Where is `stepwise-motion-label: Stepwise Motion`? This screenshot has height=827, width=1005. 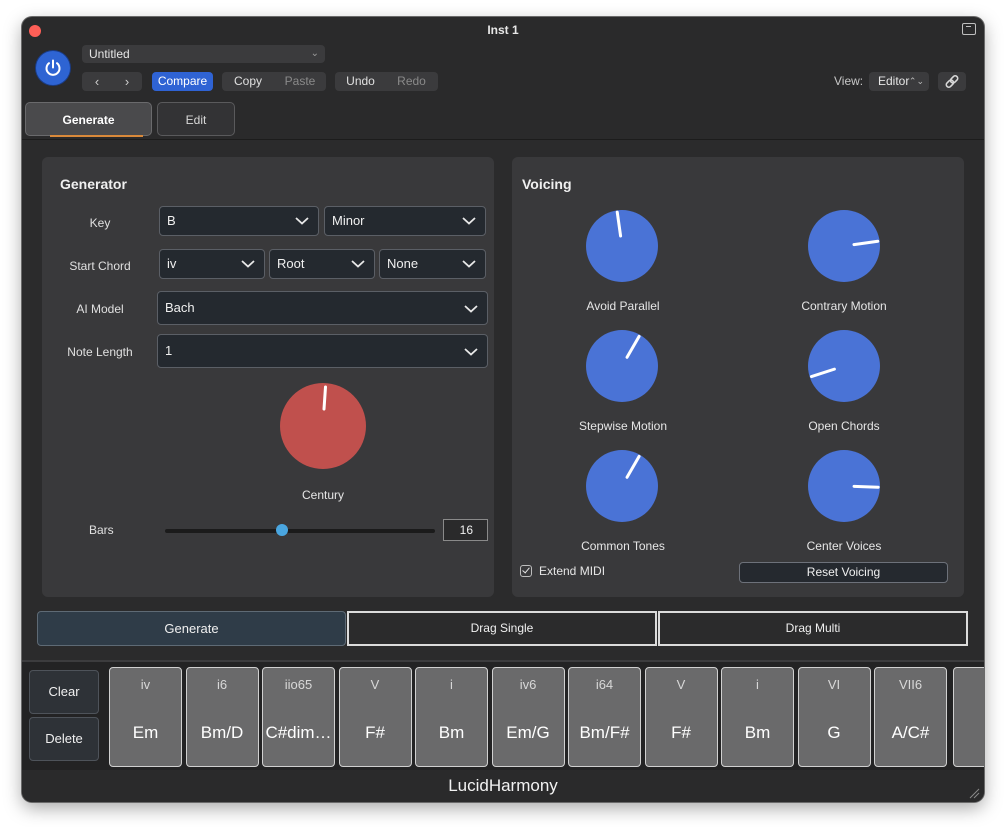
stepwise-motion-label: Stepwise Motion is located at coordinates (623, 426).